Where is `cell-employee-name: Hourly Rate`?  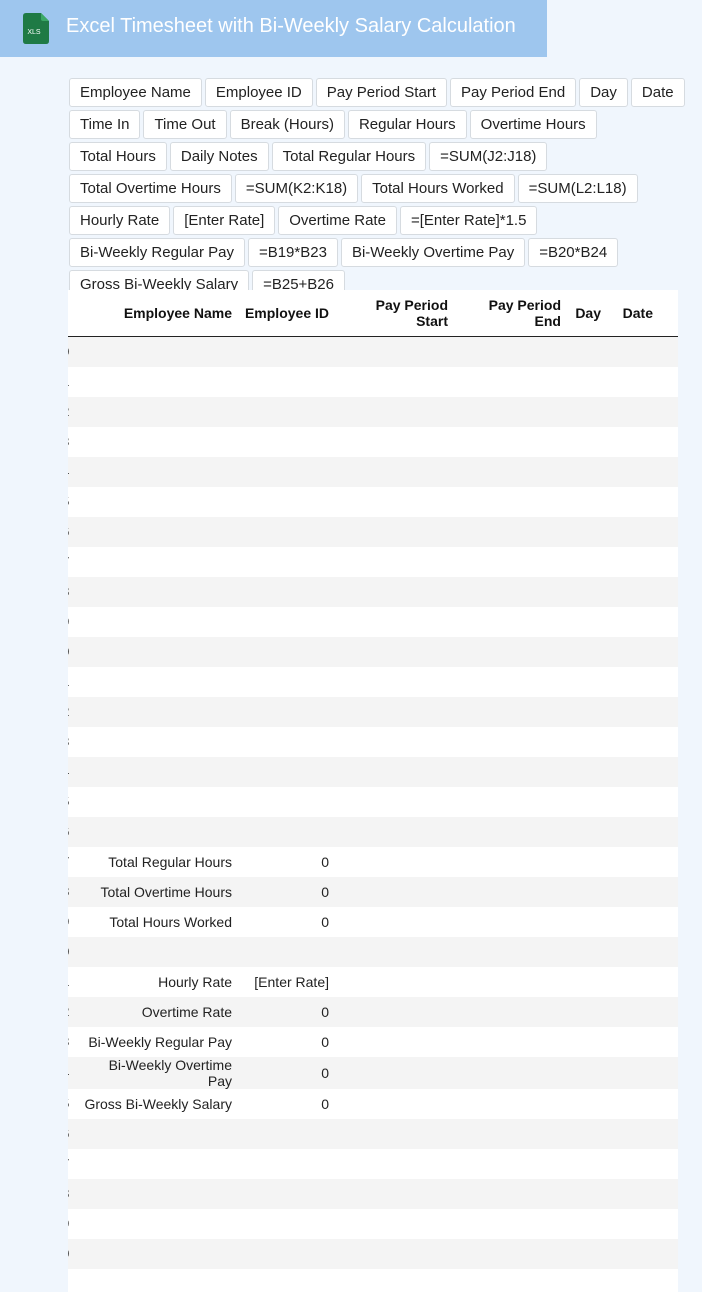 cell-employee-name: Hourly Rate is located at coordinates (158, 982).